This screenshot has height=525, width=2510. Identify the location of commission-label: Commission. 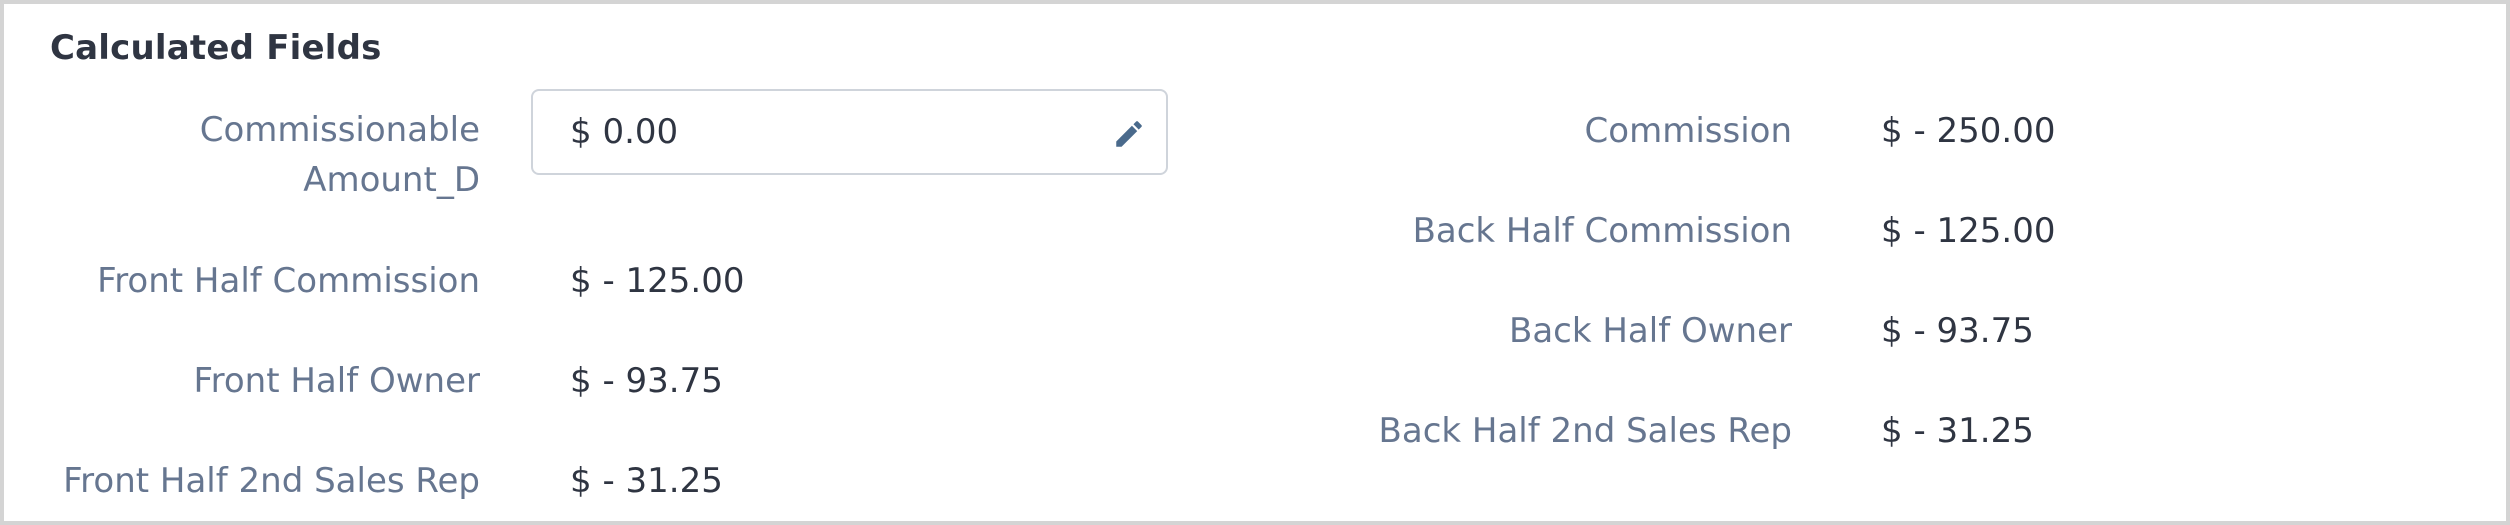
(1688, 131).